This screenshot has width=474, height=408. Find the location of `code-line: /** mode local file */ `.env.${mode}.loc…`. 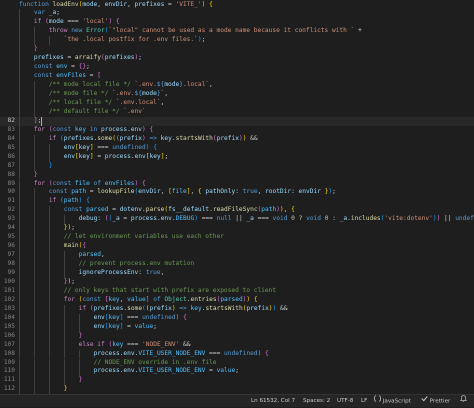

code-line: /** mode local file */ `.env.${mode}.loc… is located at coordinates (237, 85).